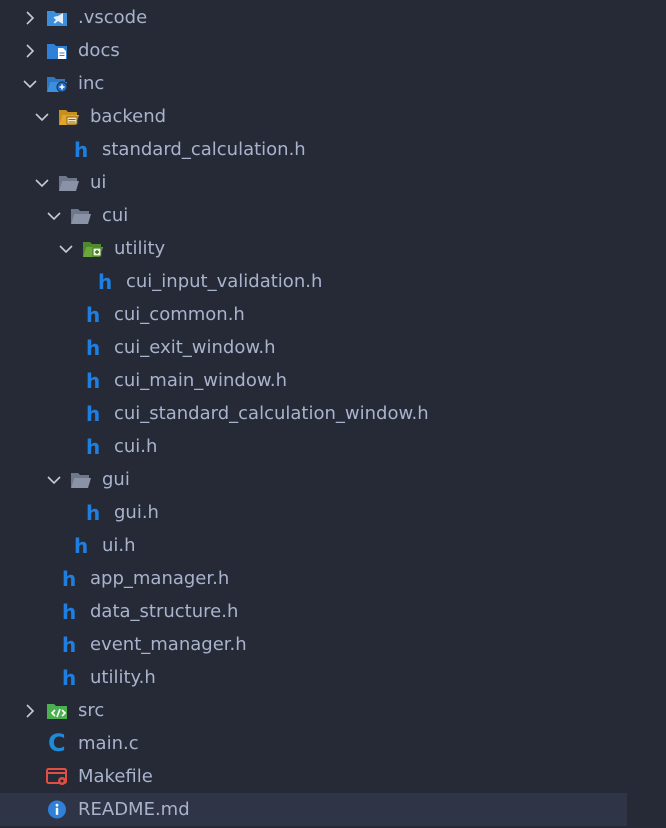  What do you see at coordinates (57, 743) in the screenshot?
I see `c-source-file-icon: C` at bounding box center [57, 743].